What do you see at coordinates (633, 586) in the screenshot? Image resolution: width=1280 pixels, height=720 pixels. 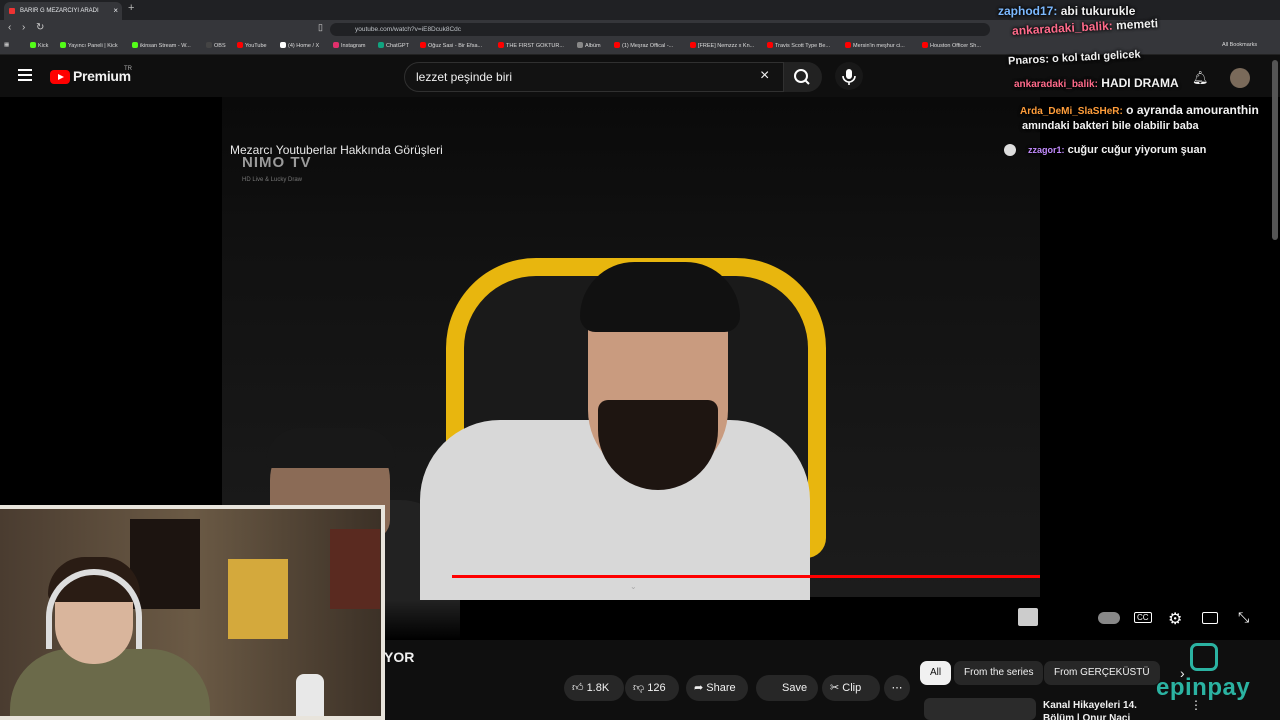 I see `chevron-down-icon: ⌄` at bounding box center [633, 586].